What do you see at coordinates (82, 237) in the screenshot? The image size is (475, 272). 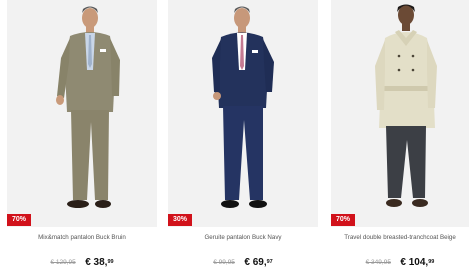 I see `product-name: Mix&match pantalon Buck Bruin` at bounding box center [82, 237].